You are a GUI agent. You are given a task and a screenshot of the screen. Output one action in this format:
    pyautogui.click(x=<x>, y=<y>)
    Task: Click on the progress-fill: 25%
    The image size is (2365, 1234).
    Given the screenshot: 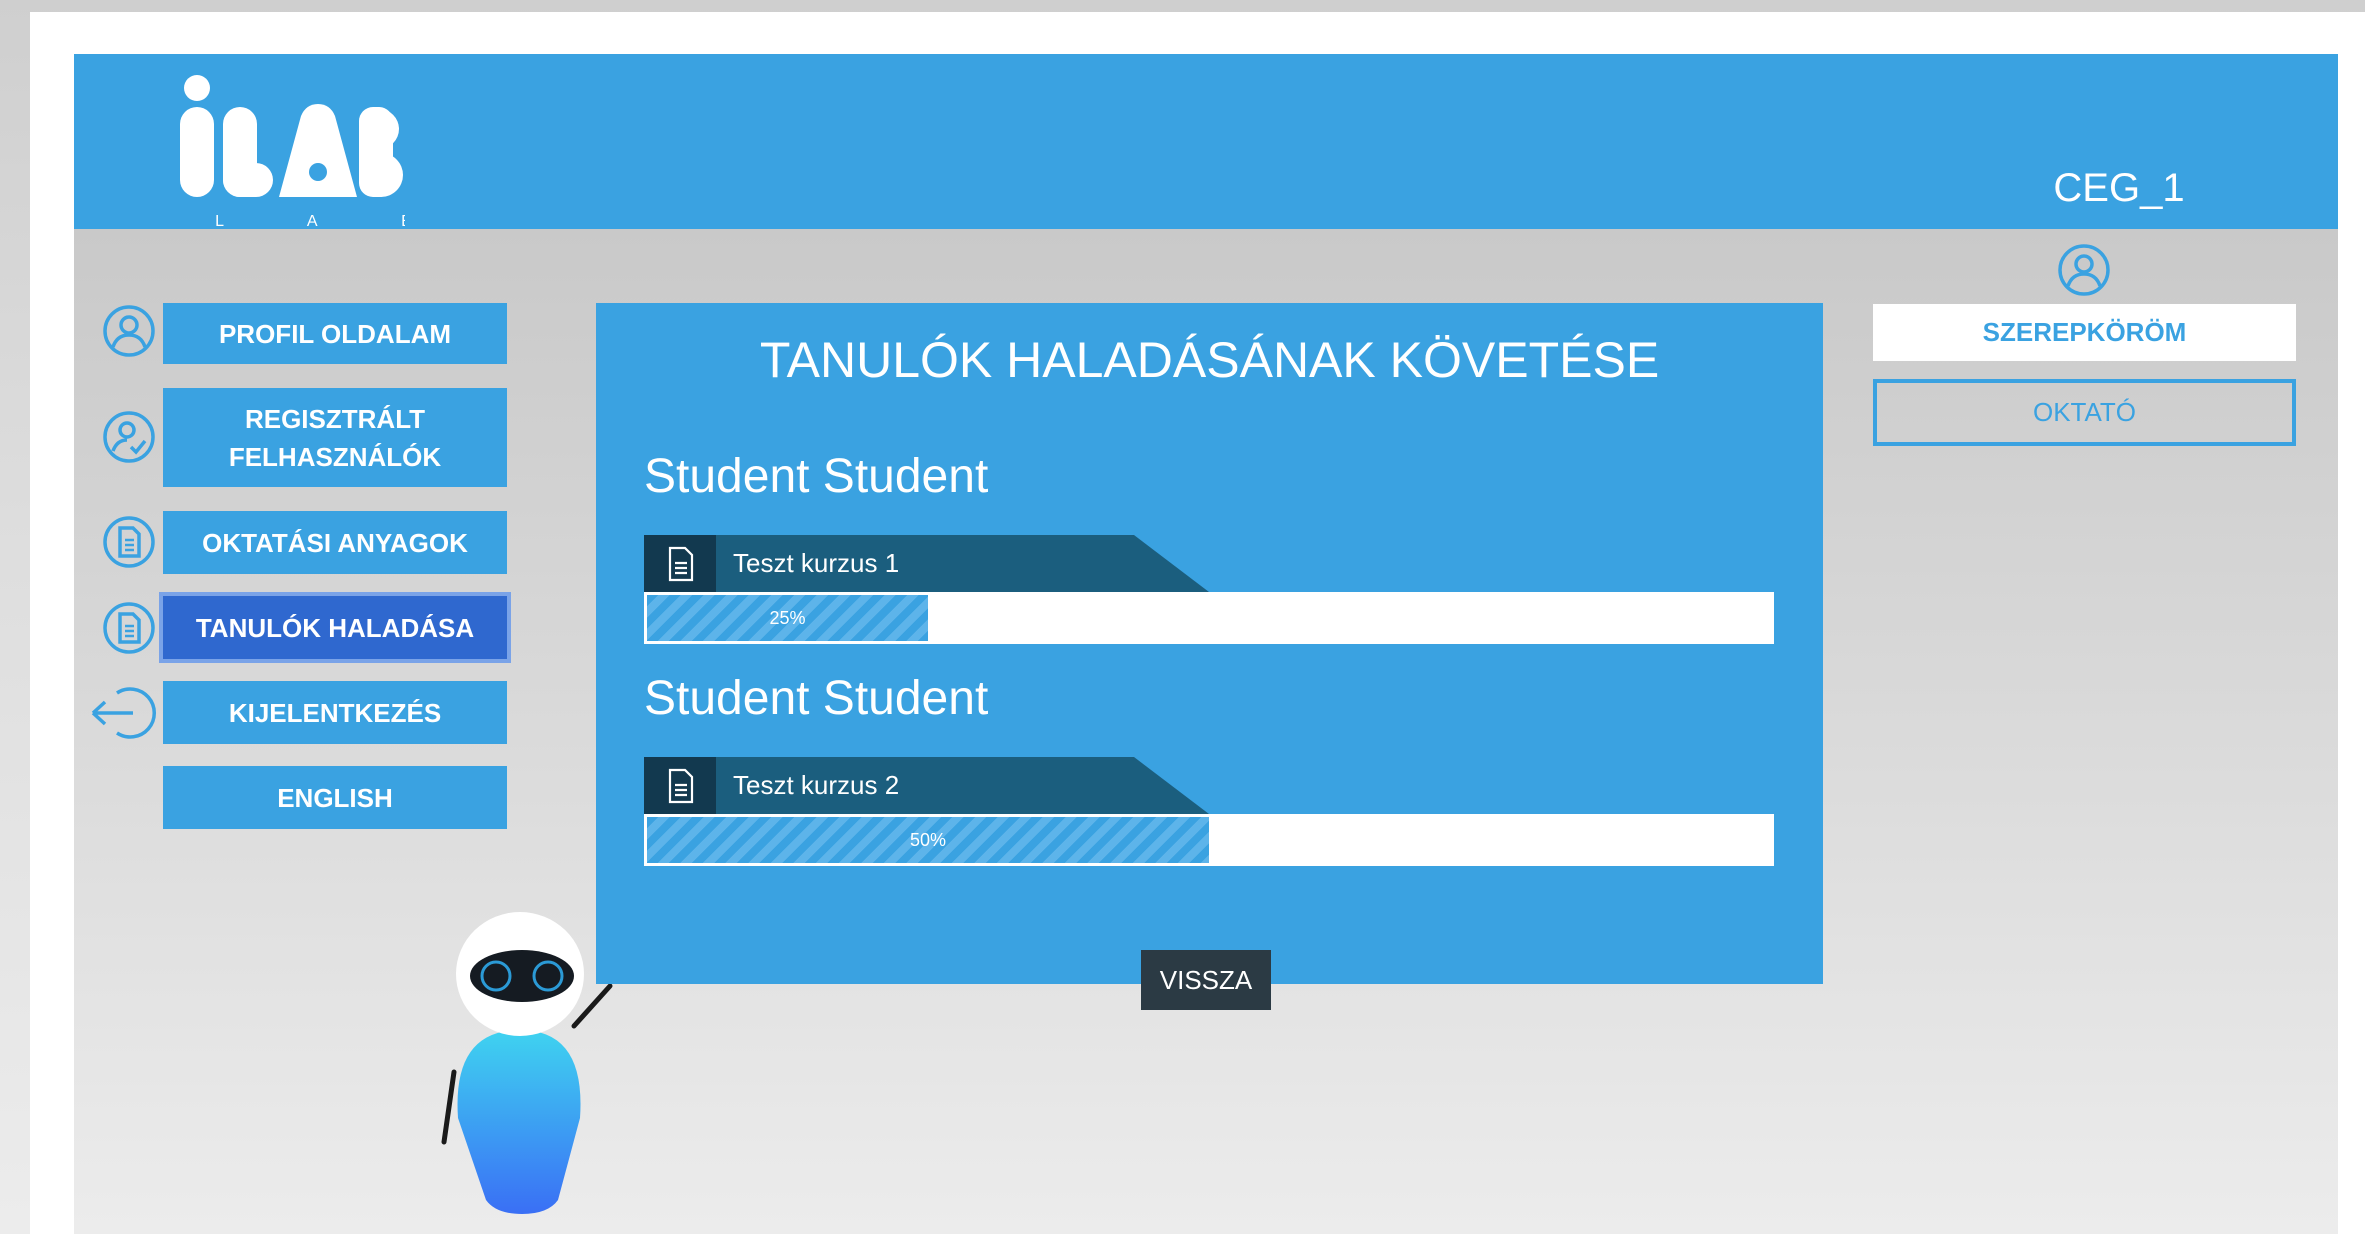 What is the action you would take?
    pyautogui.click(x=787, y=618)
    